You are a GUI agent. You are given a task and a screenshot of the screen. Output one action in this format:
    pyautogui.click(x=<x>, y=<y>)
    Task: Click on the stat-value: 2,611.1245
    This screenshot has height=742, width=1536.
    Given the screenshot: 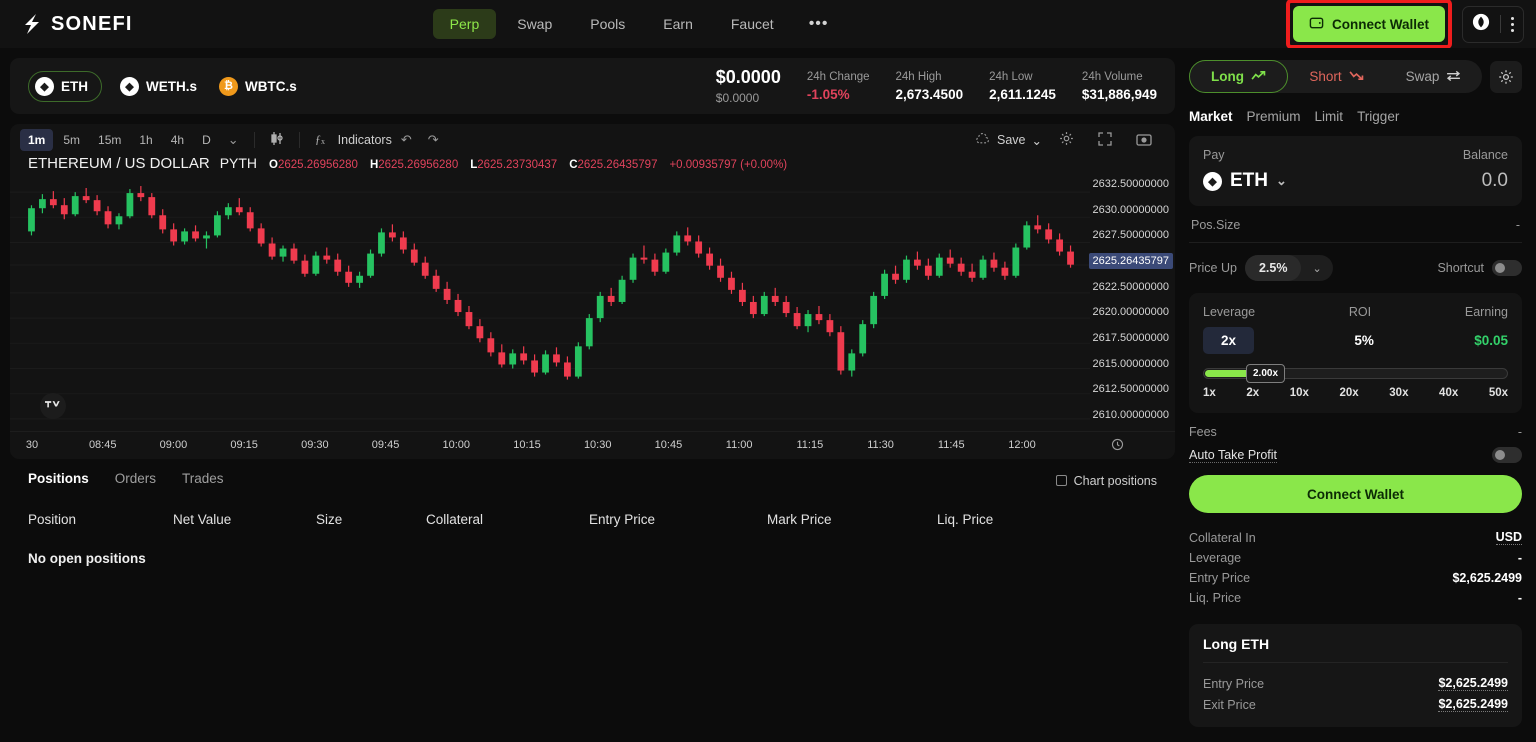 What is the action you would take?
    pyautogui.click(x=1022, y=94)
    